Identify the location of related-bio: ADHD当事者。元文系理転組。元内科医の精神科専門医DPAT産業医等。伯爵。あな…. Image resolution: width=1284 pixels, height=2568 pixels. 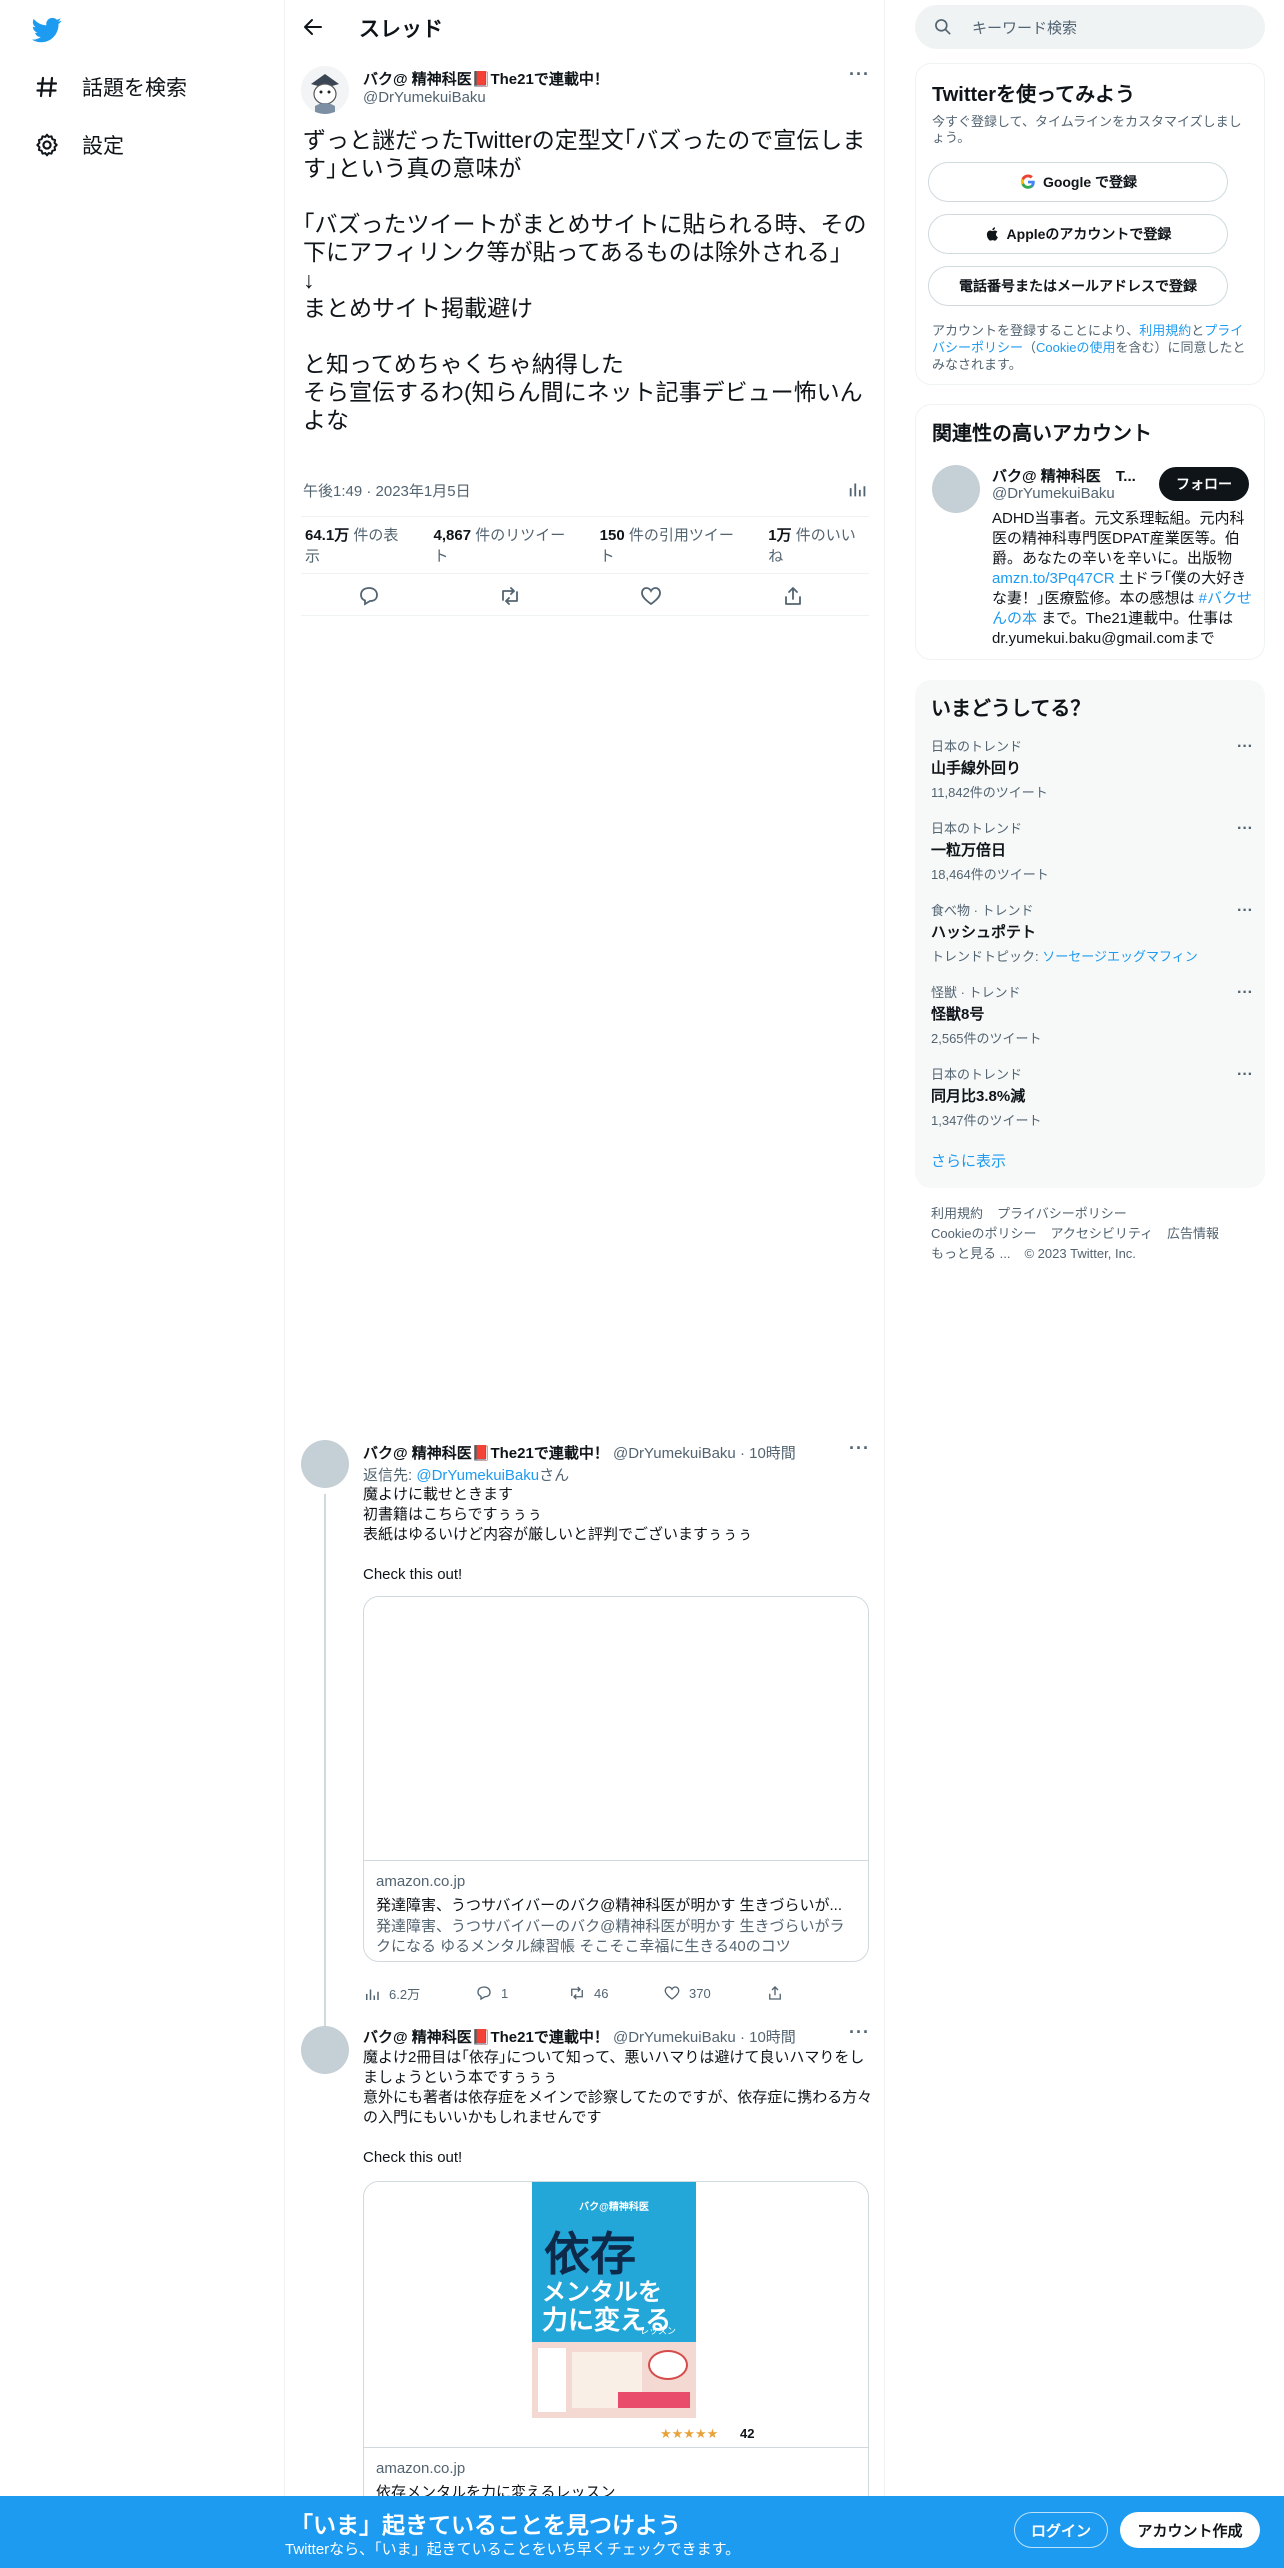
(1122, 578).